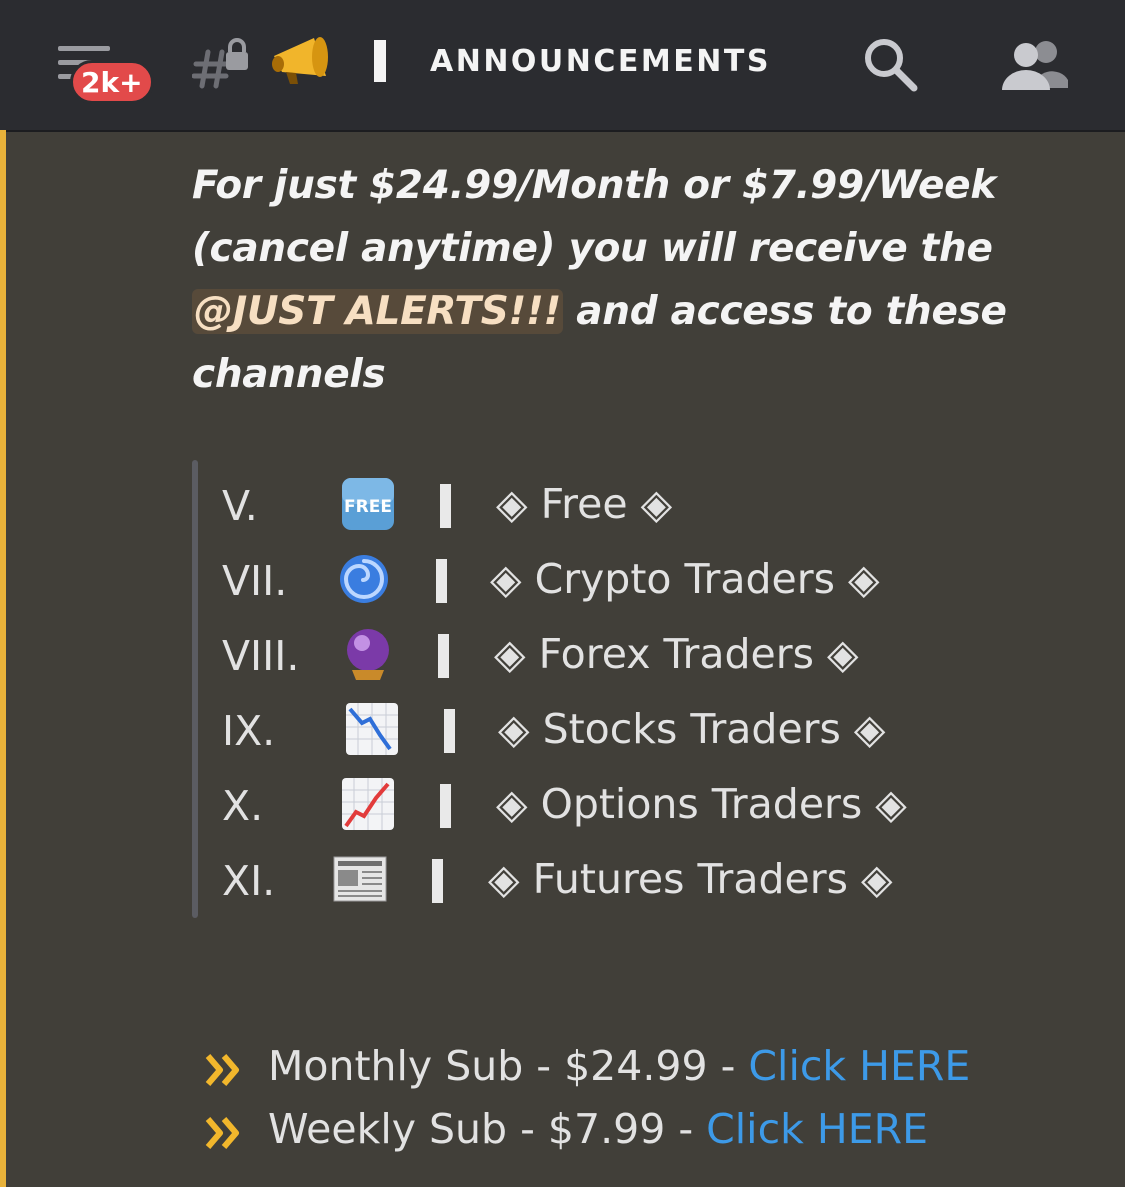 The image size is (1125, 1187). I want to click on channel-row: VII. ◈ Crypto Traders ◈, so click(632, 581).